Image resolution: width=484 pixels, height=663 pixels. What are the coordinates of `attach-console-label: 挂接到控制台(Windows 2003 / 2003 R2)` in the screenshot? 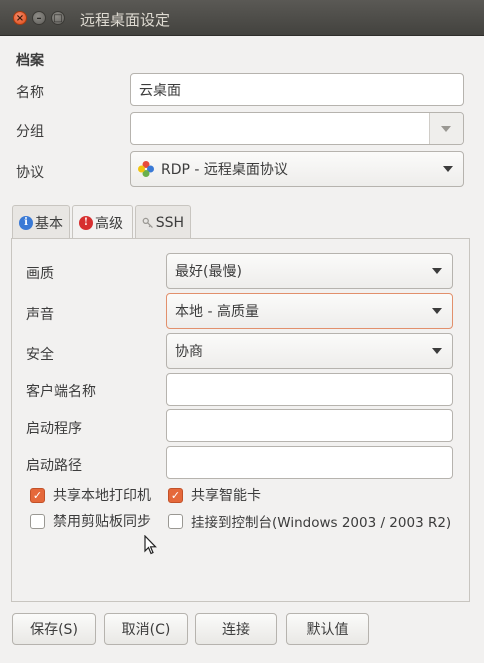 It's located at (321, 523).